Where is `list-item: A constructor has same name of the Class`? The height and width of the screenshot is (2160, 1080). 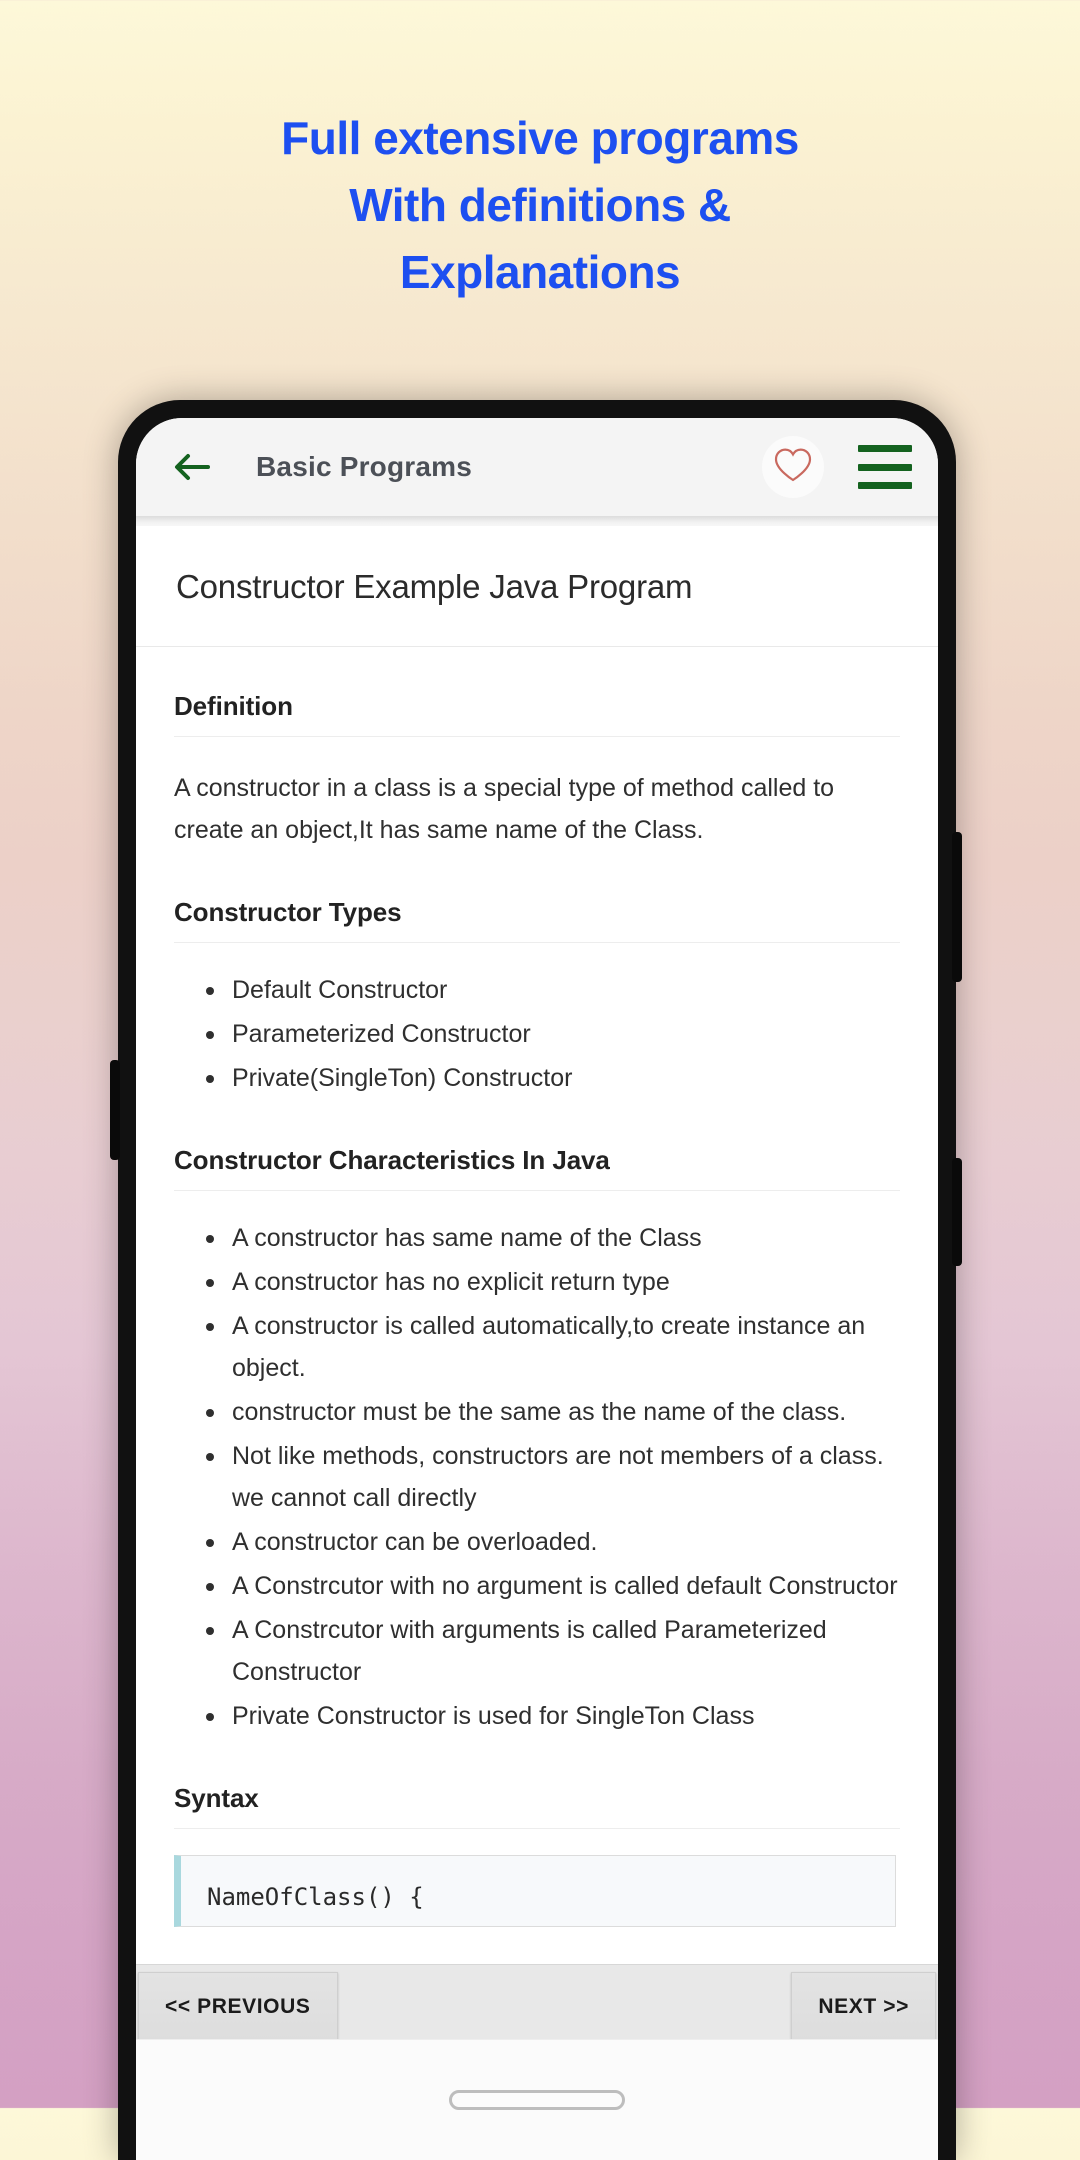
list-item: A constructor has same name of the Class is located at coordinates (553, 1238).